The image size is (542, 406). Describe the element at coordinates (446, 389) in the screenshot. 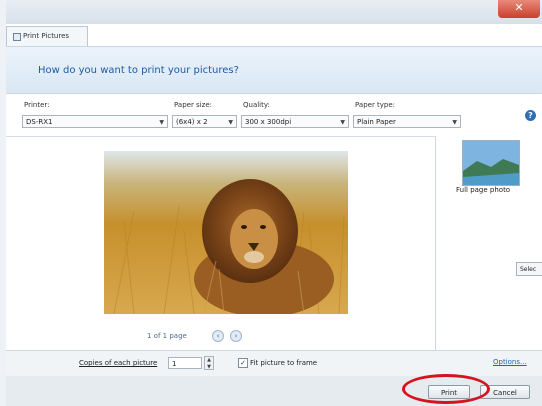

I see `annotation-circle` at that location.